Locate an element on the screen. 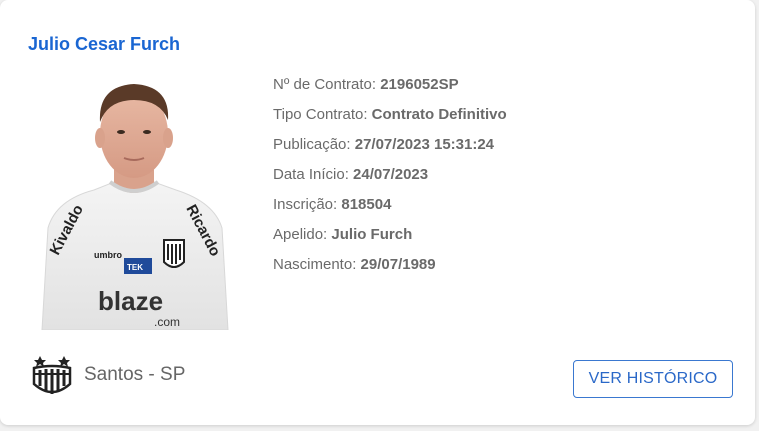 This screenshot has height=431, width=759. contract-type-value: Contrato Definitivo is located at coordinates (439, 114).